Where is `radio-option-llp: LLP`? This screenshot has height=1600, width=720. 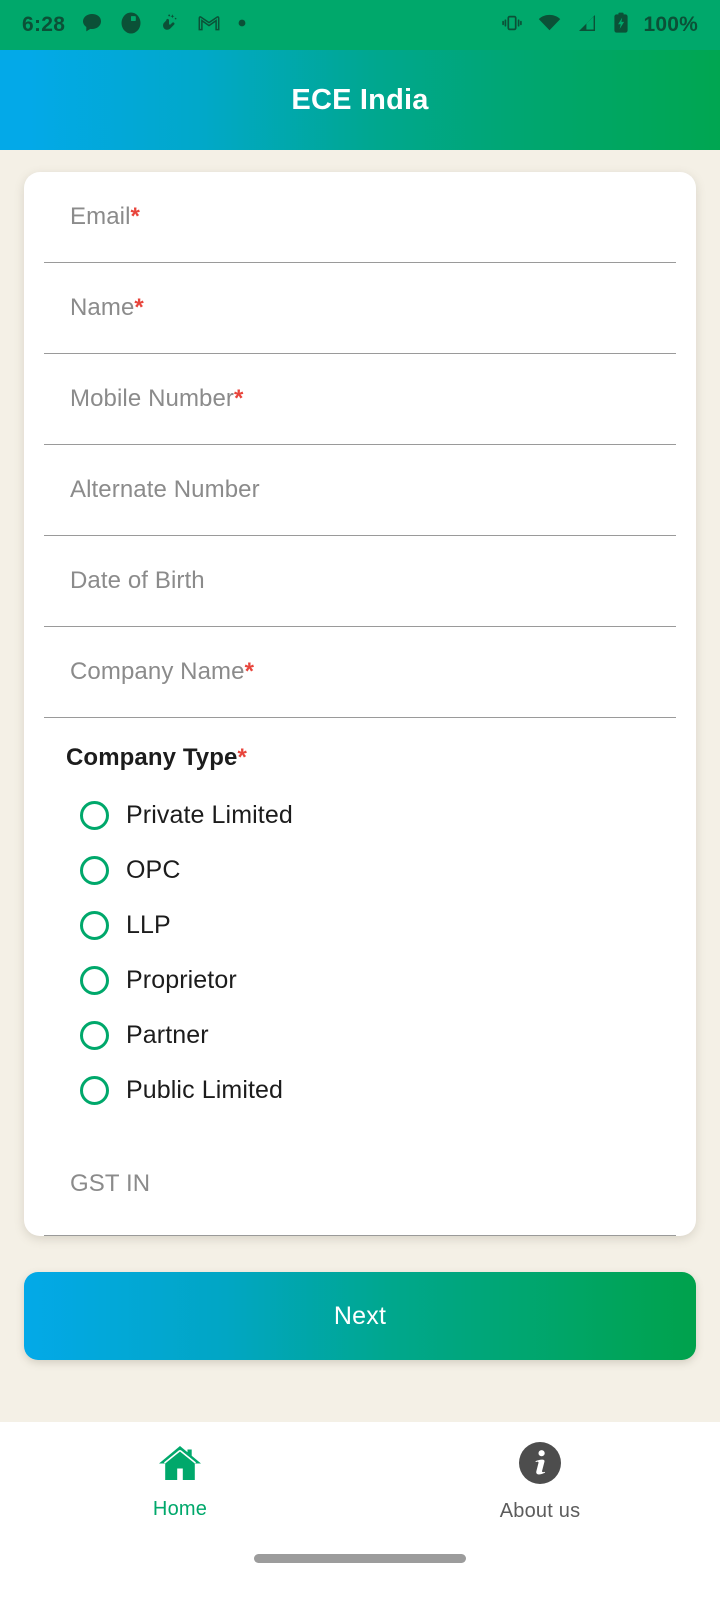 radio-option-llp: LLP is located at coordinates (371, 925).